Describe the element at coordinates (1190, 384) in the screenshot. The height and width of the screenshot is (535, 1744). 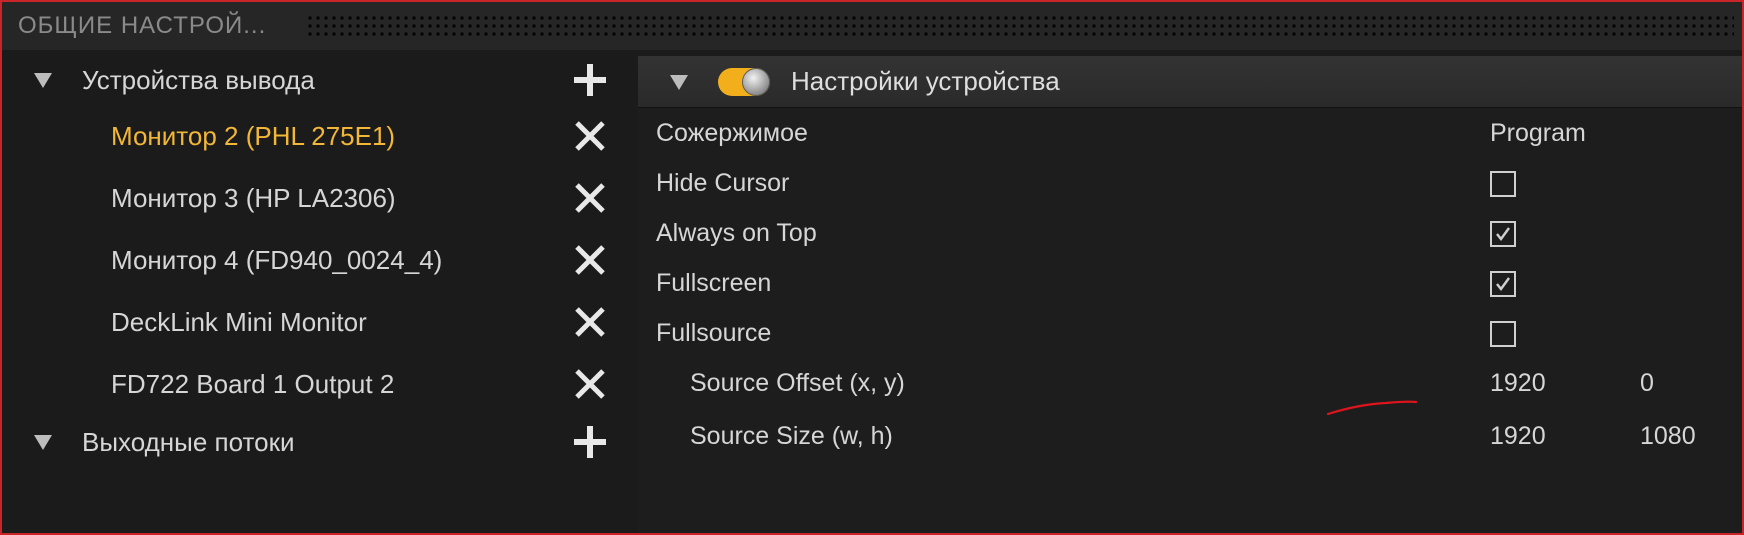
I see `prop-row-source-offset: Source Offset (x, y) 1920 0` at that location.